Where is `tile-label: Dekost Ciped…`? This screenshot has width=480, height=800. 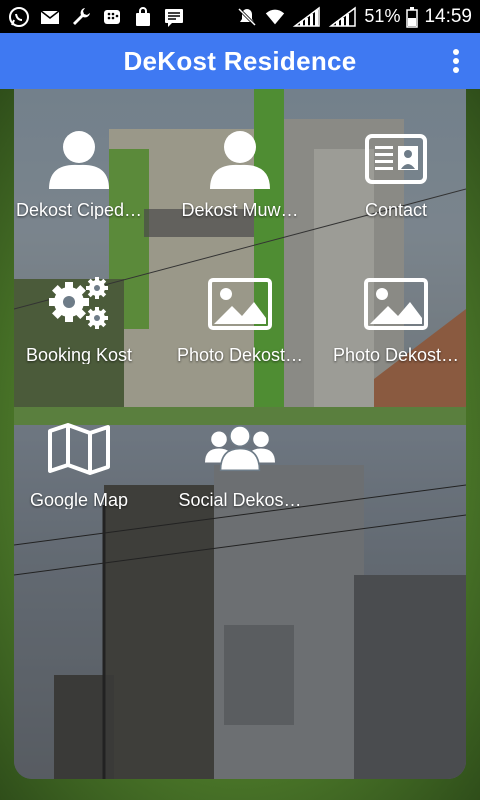 tile-label: Dekost Ciped… is located at coordinates (79, 209).